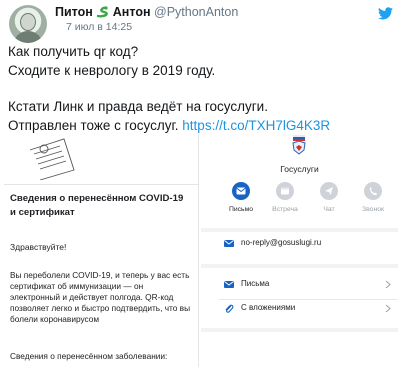 Image resolution: width=400 pixels, height=367 pixels. What do you see at coordinates (99, 27) in the screenshot?
I see `tweet-date: 7 июл в 14:25` at bounding box center [99, 27].